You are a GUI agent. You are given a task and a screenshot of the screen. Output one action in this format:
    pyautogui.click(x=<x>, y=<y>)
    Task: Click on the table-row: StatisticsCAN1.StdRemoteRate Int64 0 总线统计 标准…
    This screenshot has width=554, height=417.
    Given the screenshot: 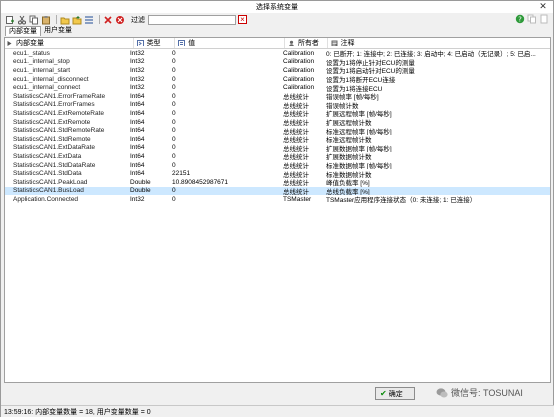 What is the action you would take?
    pyautogui.click(x=277, y=130)
    